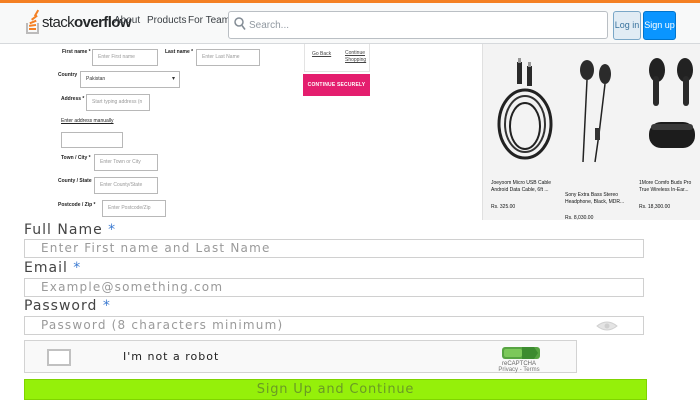 The image size is (700, 400). I want to click on checkout-links: Go Back Continue Shopping, so click(337, 58).